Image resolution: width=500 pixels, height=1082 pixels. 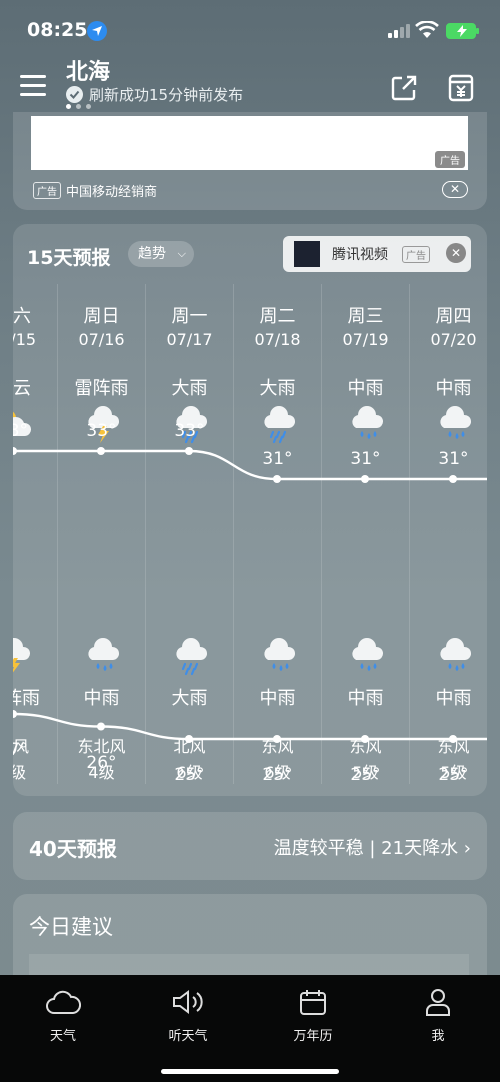 What do you see at coordinates (438, 1002) in the screenshot?
I see `person-icon` at bounding box center [438, 1002].